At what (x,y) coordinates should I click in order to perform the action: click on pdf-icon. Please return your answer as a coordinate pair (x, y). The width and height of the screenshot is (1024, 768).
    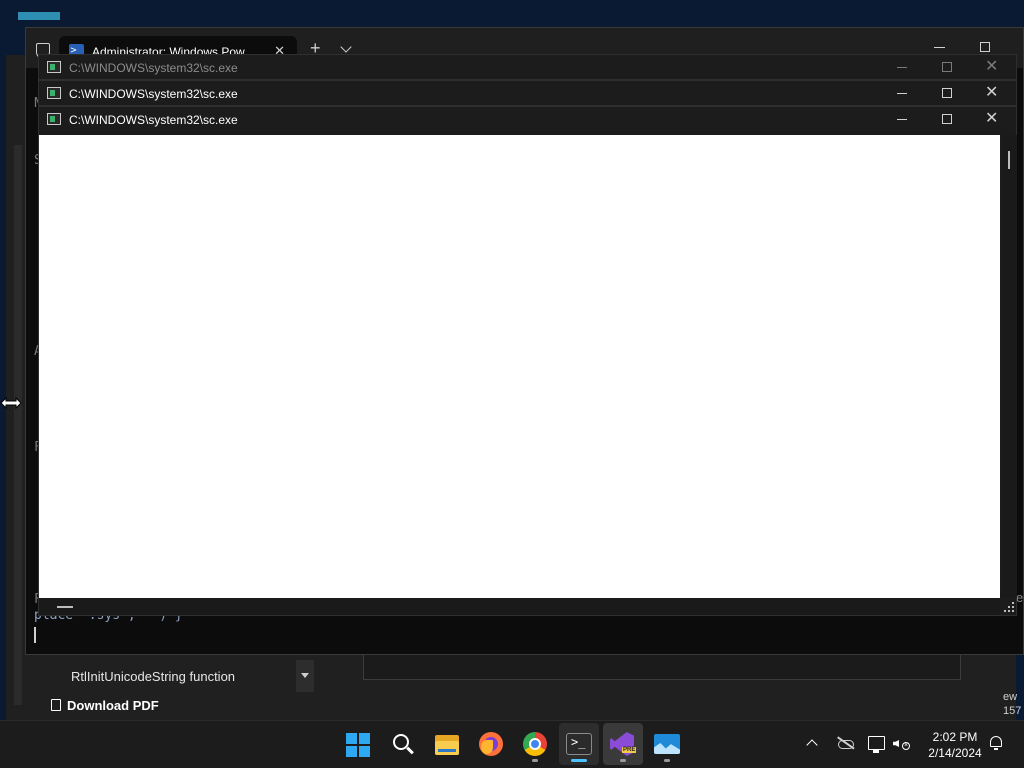
    Looking at the image, I should click on (56, 705).